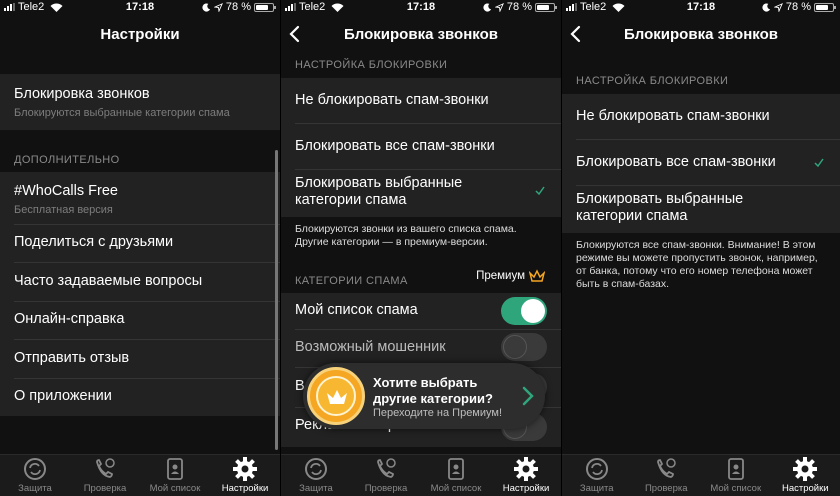 Image resolution: width=840 pixels, height=496 pixels. I want to click on nav-bar: Настройки, so click(140, 35).